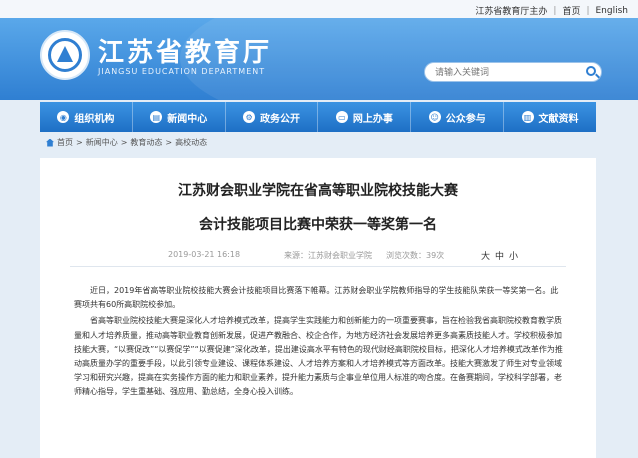 The width and height of the screenshot is (638, 458). I want to click on book-icon: ▥, so click(527, 117).